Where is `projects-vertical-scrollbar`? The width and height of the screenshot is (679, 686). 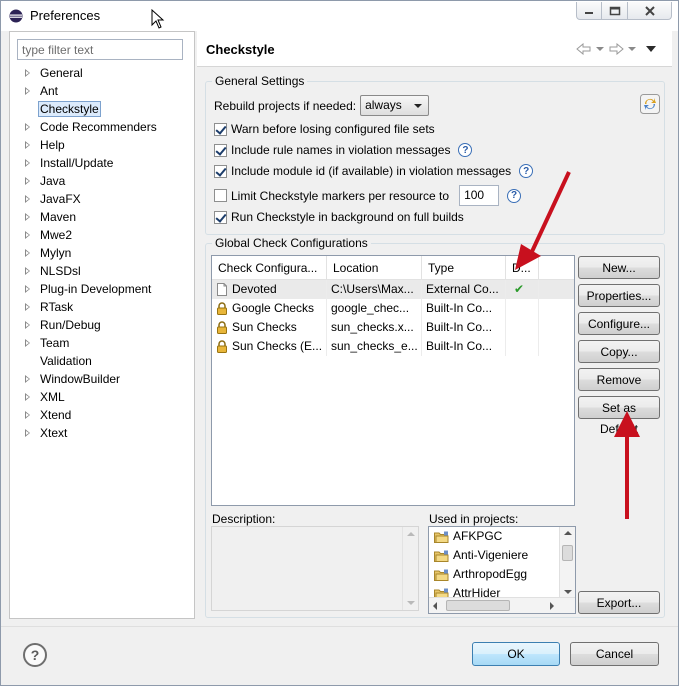 projects-vertical-scrollbar is located at coordinates (567, 562).